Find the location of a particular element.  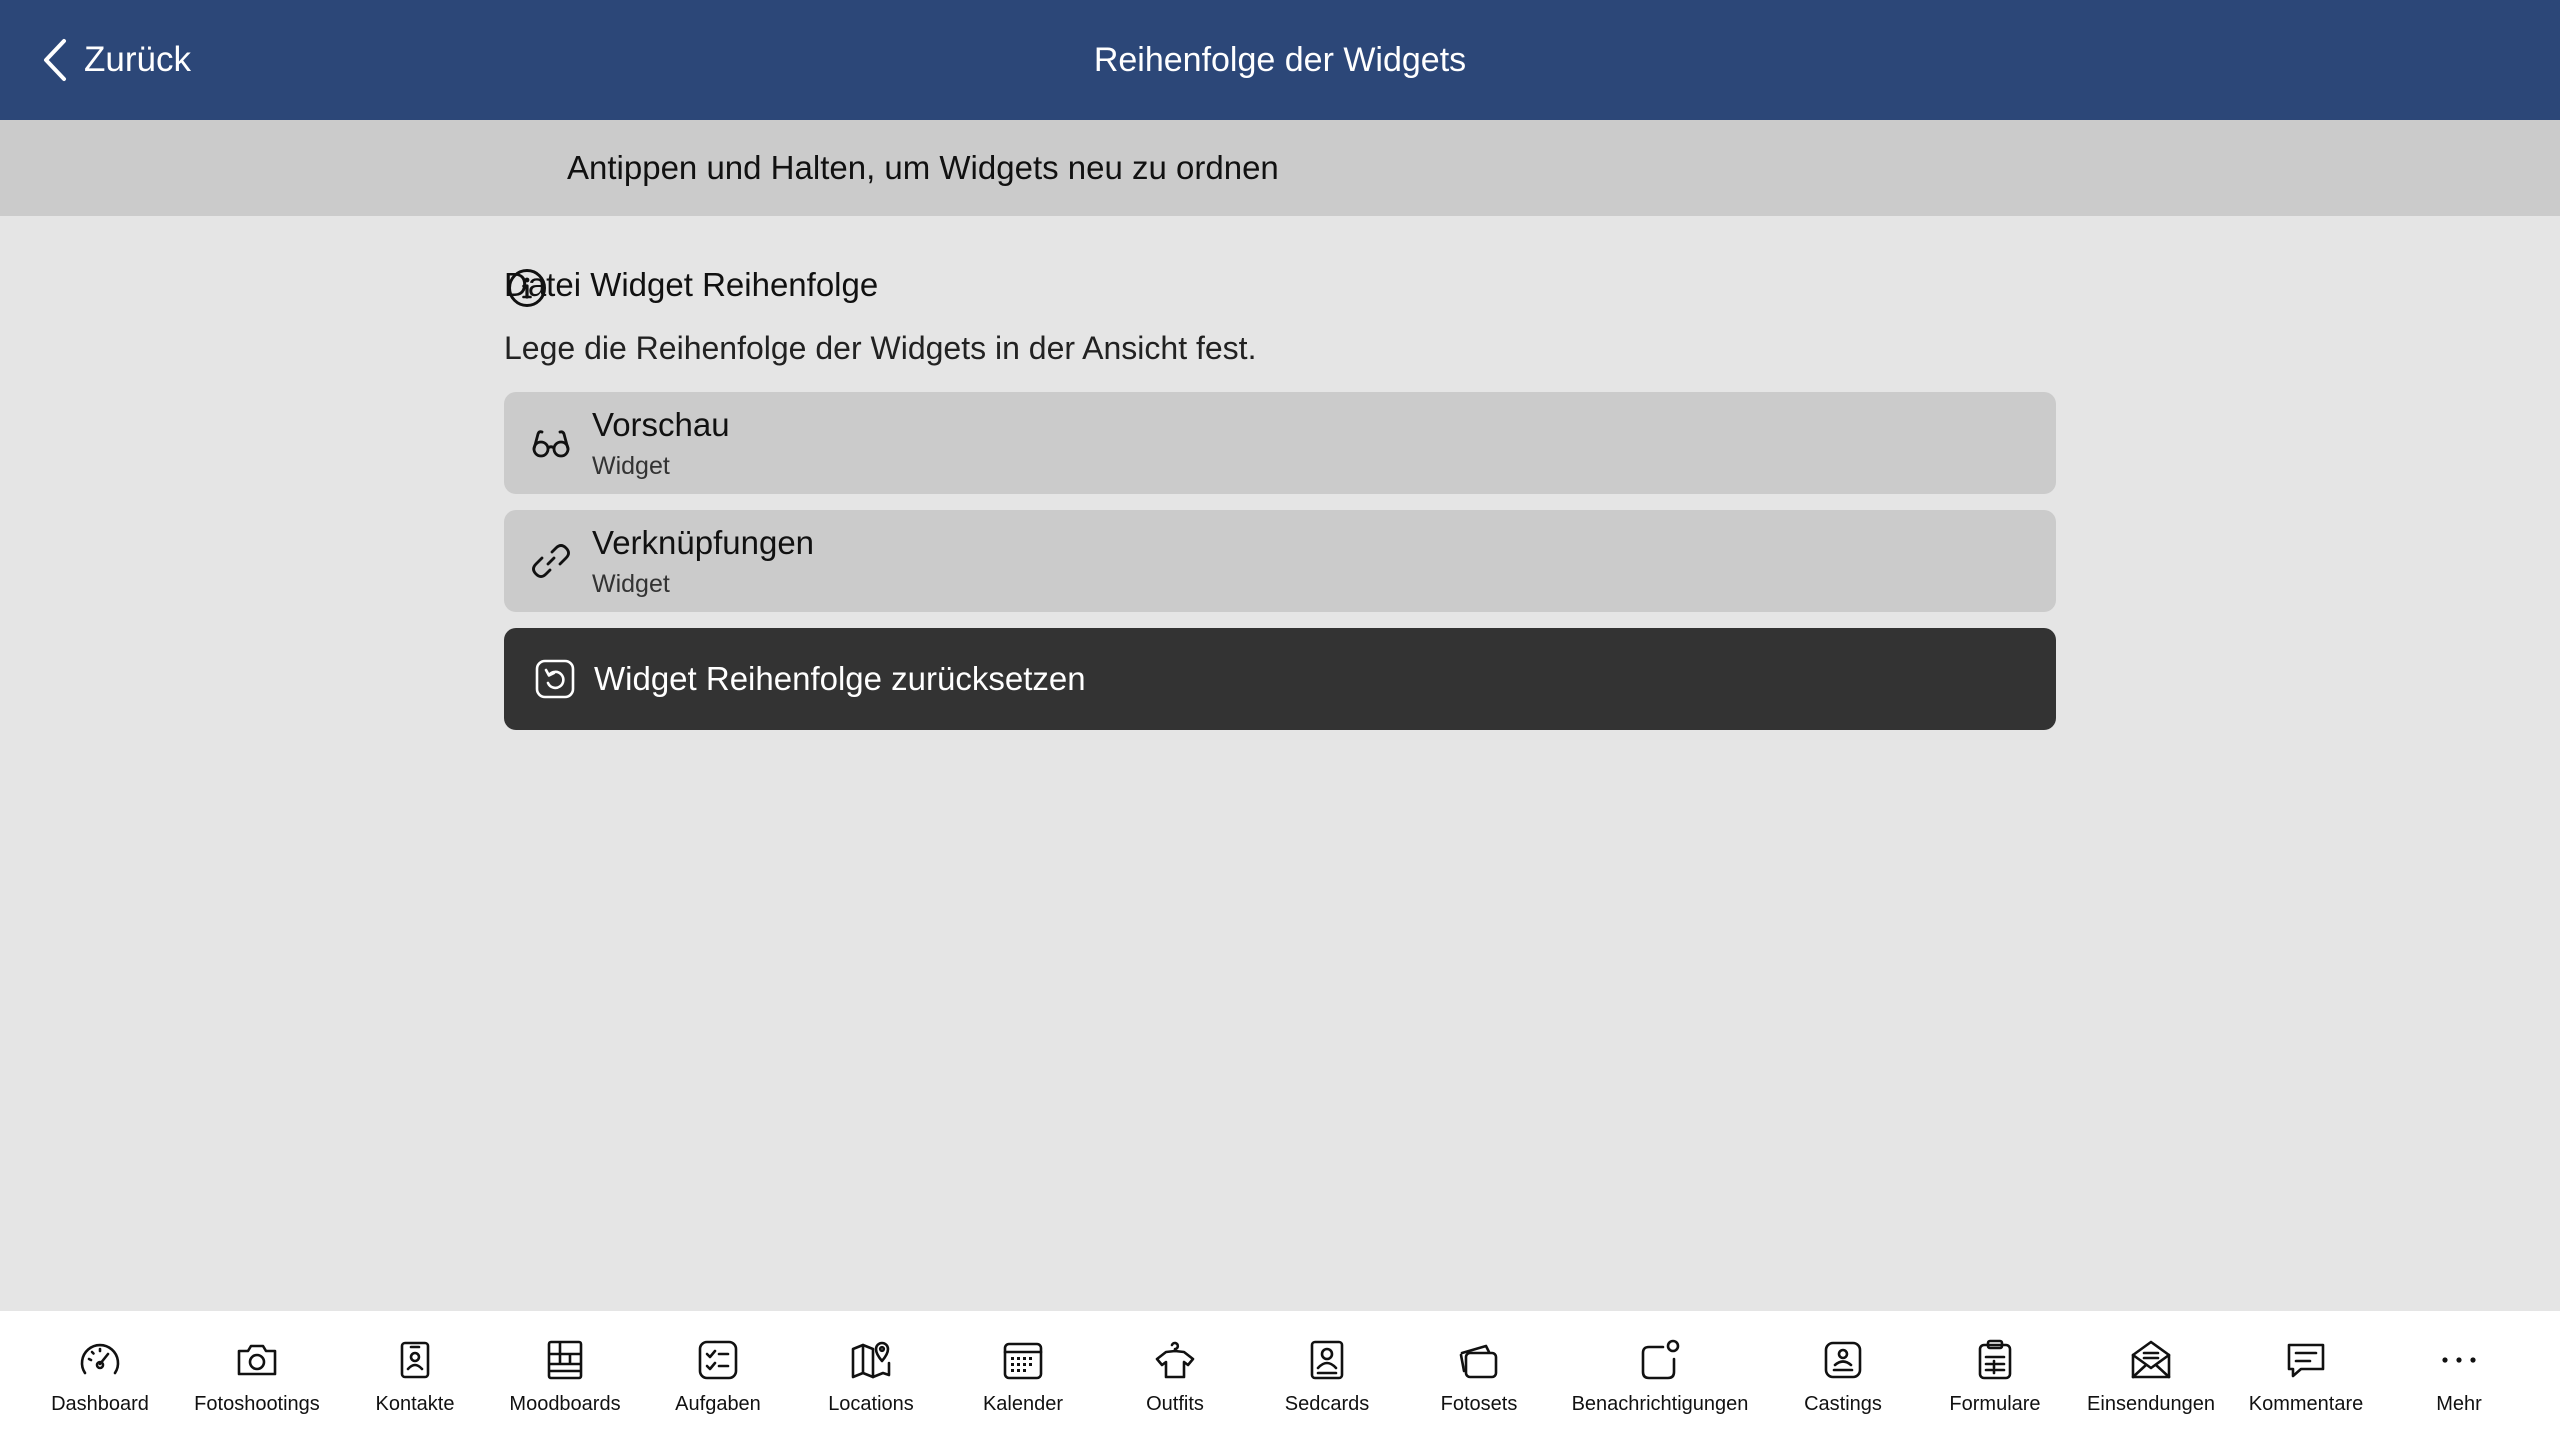

tab-label: Formulare is located at coordinates (1995, 1404).